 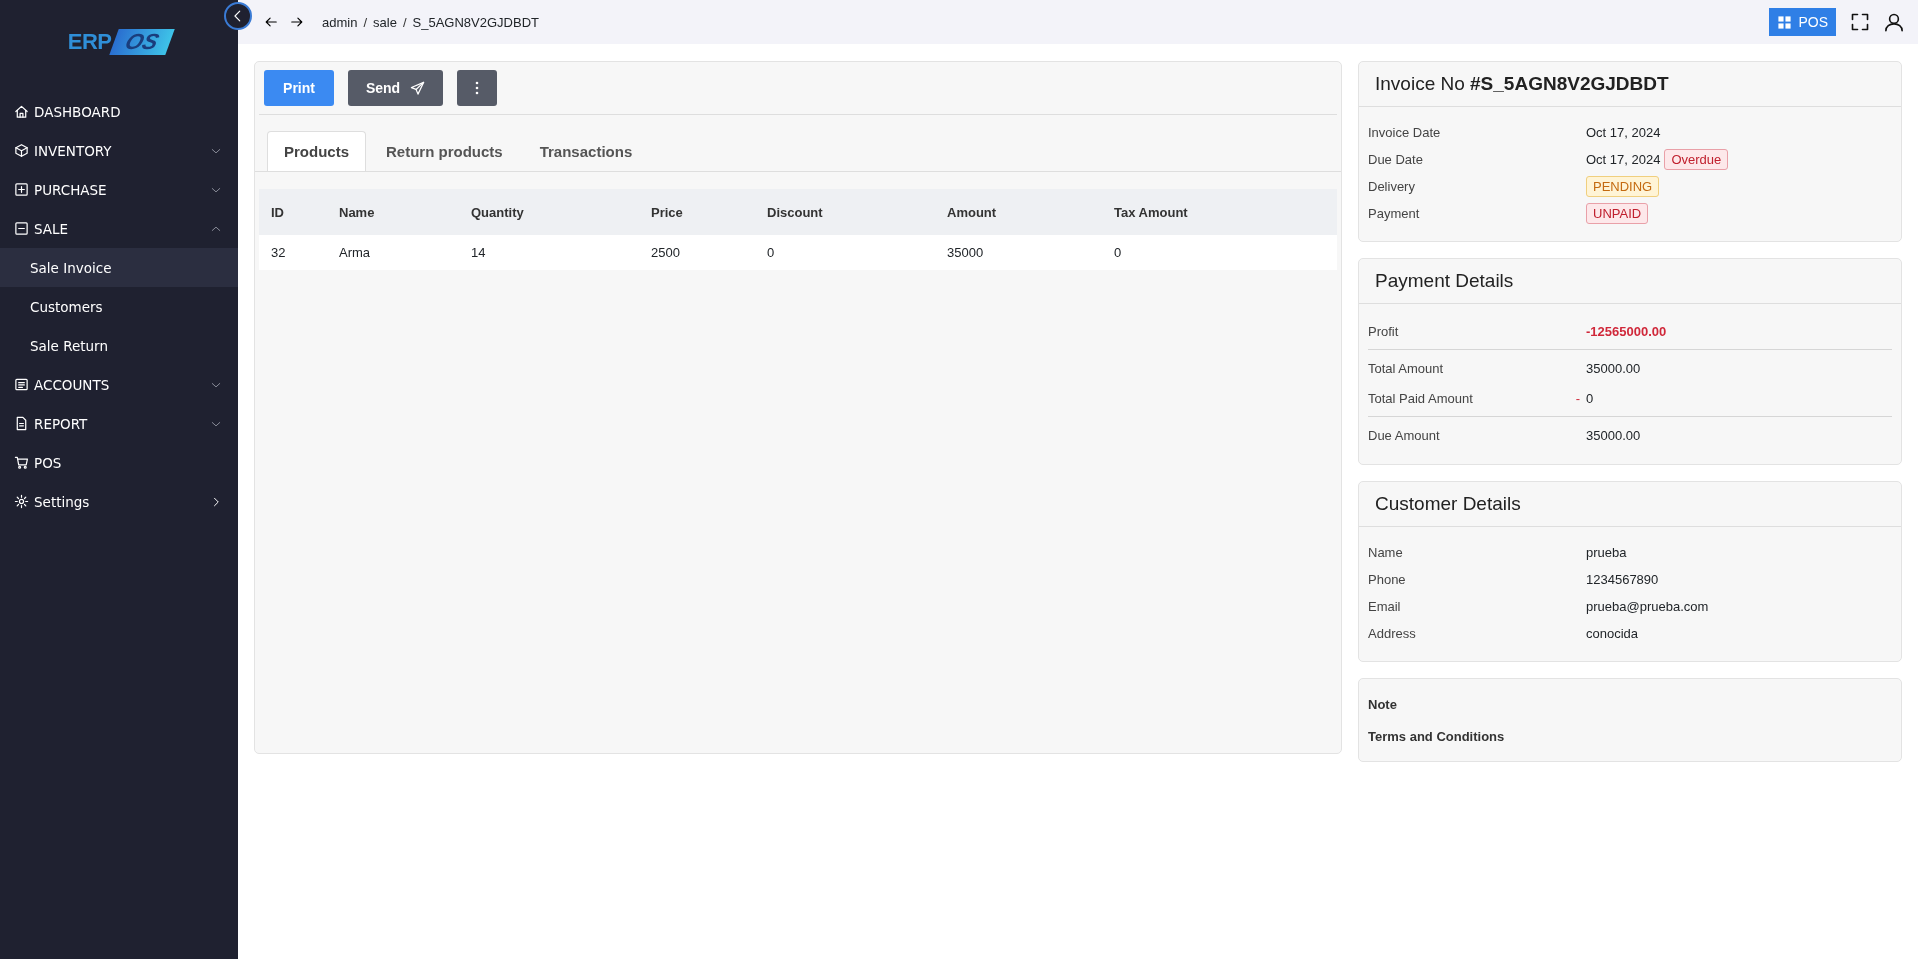 What do you see at coordinates (1437, 737) in the screenshot?
I see `section-label: Terms and Conditions` at bounding box center [1437, 737].